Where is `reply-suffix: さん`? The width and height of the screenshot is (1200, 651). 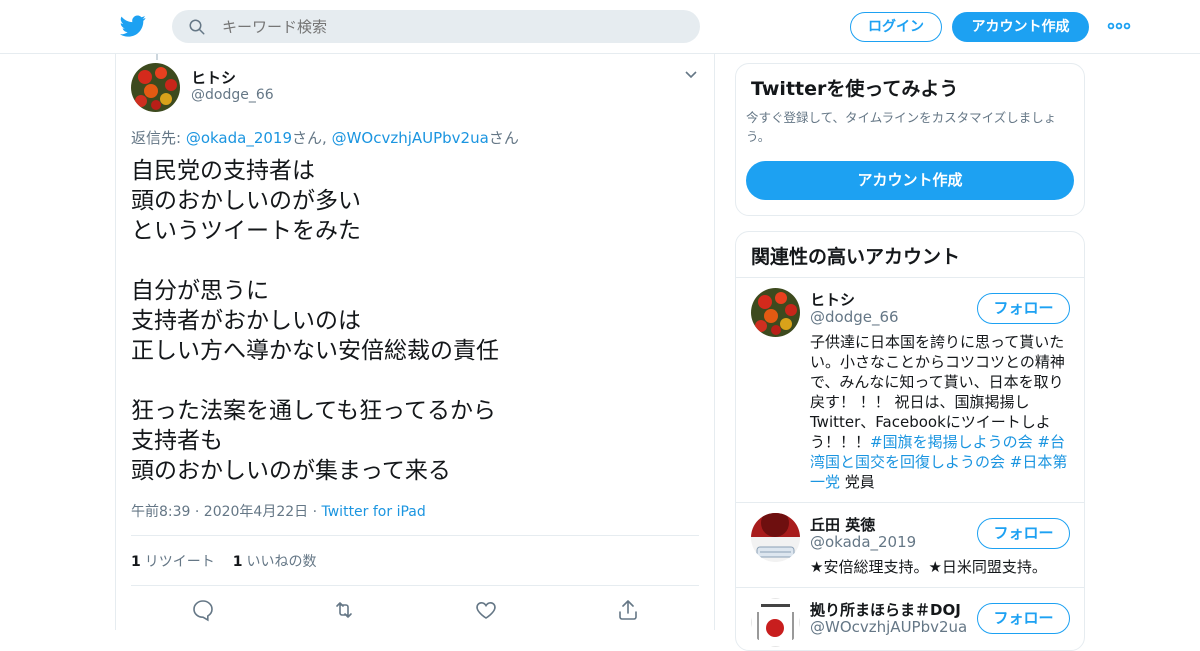 reply-suffix: さん is located at coordinates (503, 138).